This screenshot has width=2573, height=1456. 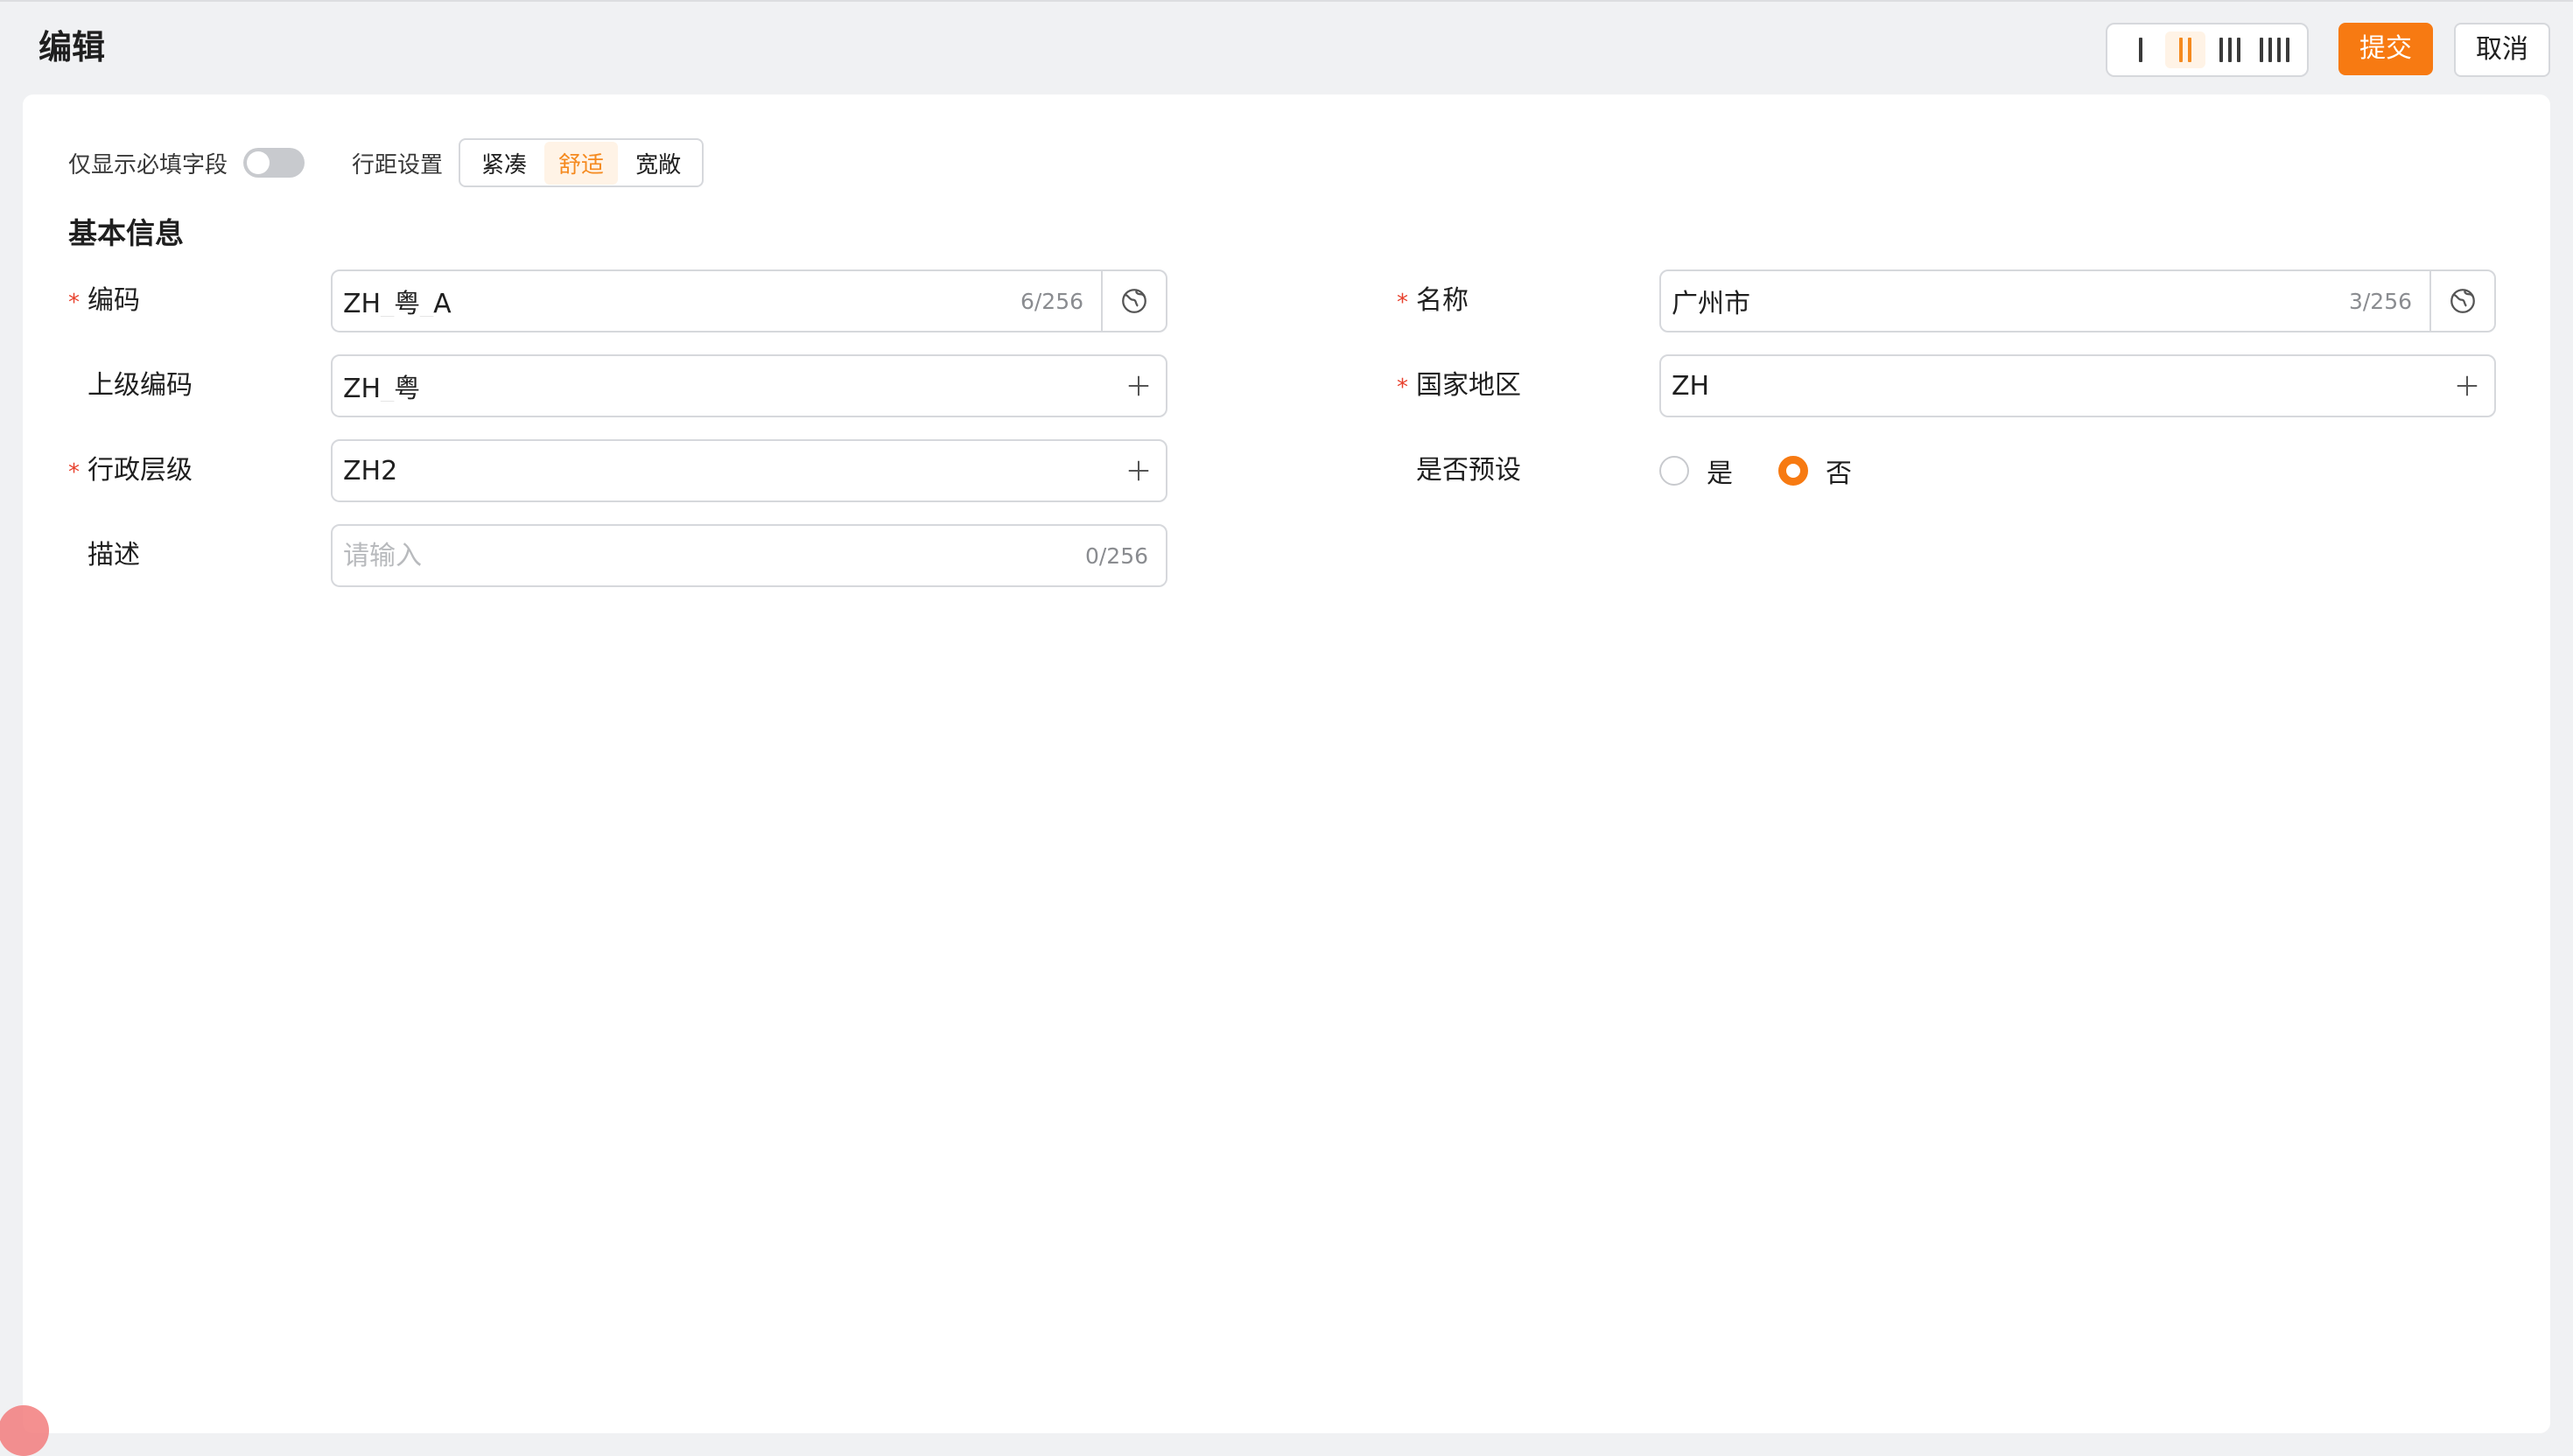 I want to click on name-input, so click(x=2005, y=301).